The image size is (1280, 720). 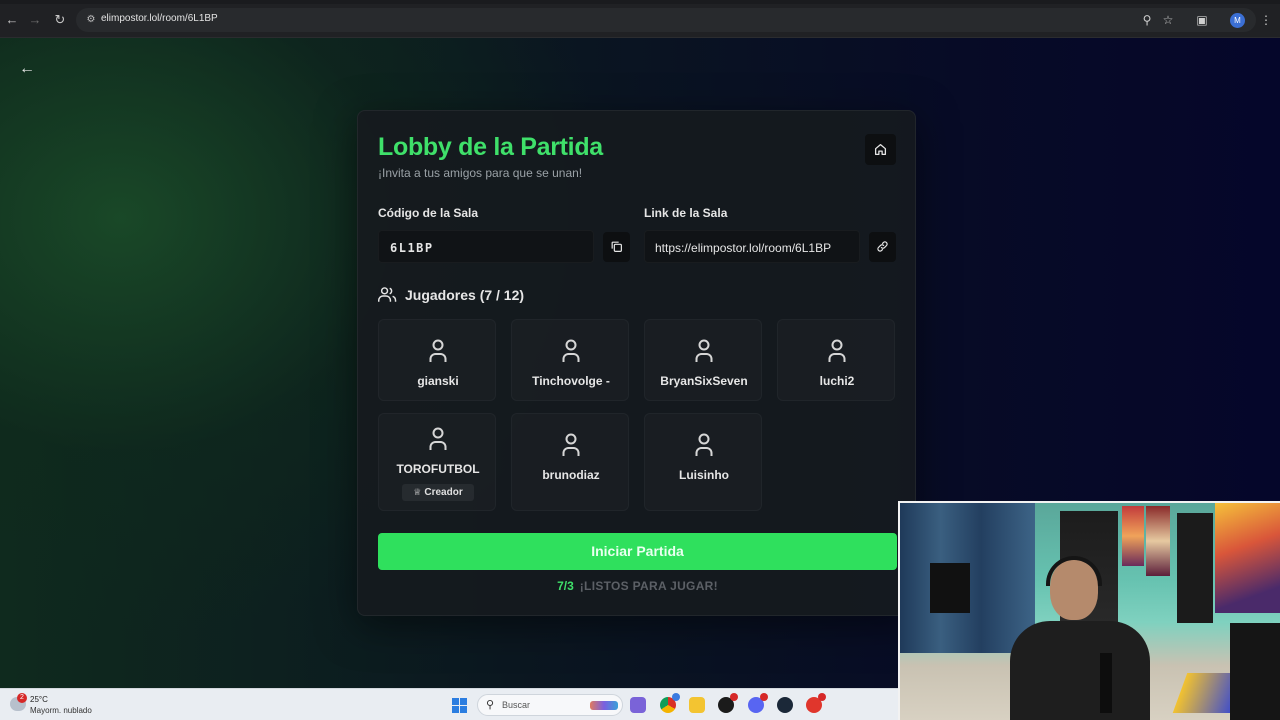 What do you see at coordinates (1237, 20) in the screenshot?
I see `profile-avatar: M` at bounding box center [1237, 20].